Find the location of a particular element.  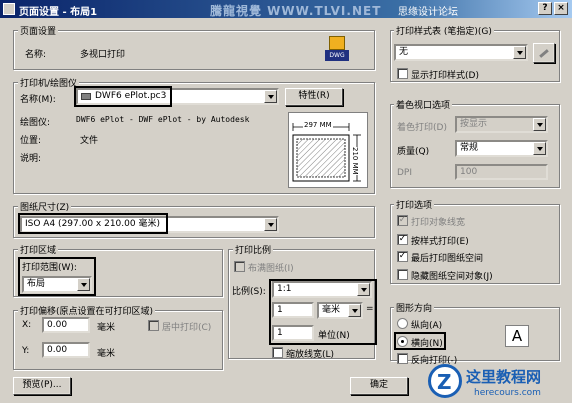

plot-with-styles-checkbox: ✓ is located at coordinates (402, 239).